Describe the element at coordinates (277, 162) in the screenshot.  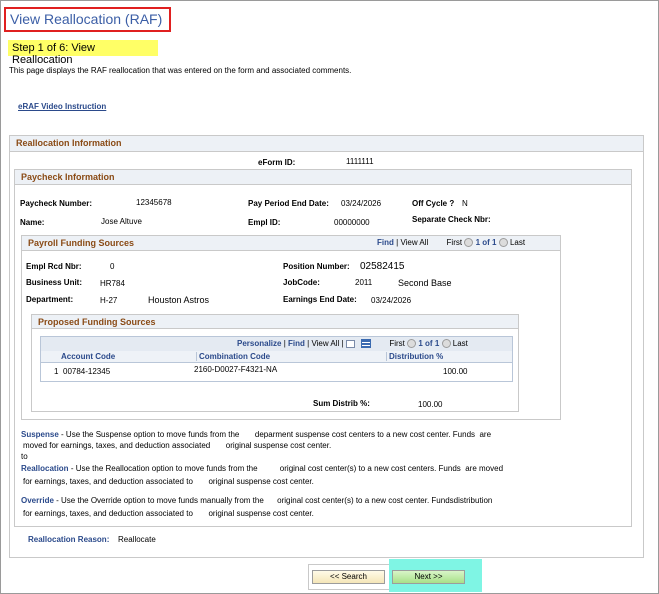
I see `eform-id-label: eForm ID:` at that location.